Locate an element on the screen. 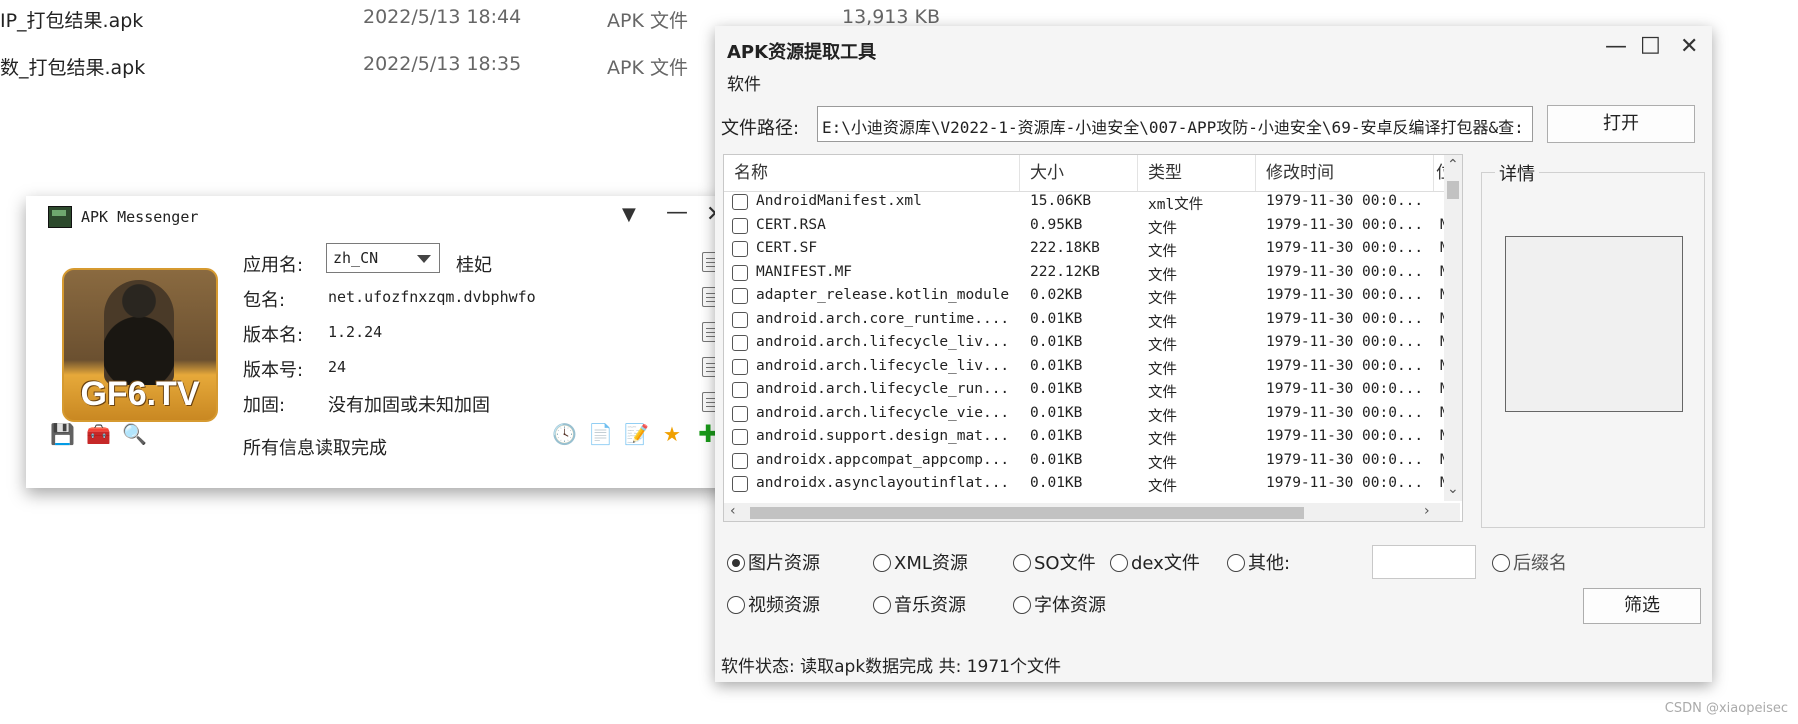  table-row: CERT.SF222.18KB文件1979-11-30 00:0...MI is located at coordinates (1086, 250).